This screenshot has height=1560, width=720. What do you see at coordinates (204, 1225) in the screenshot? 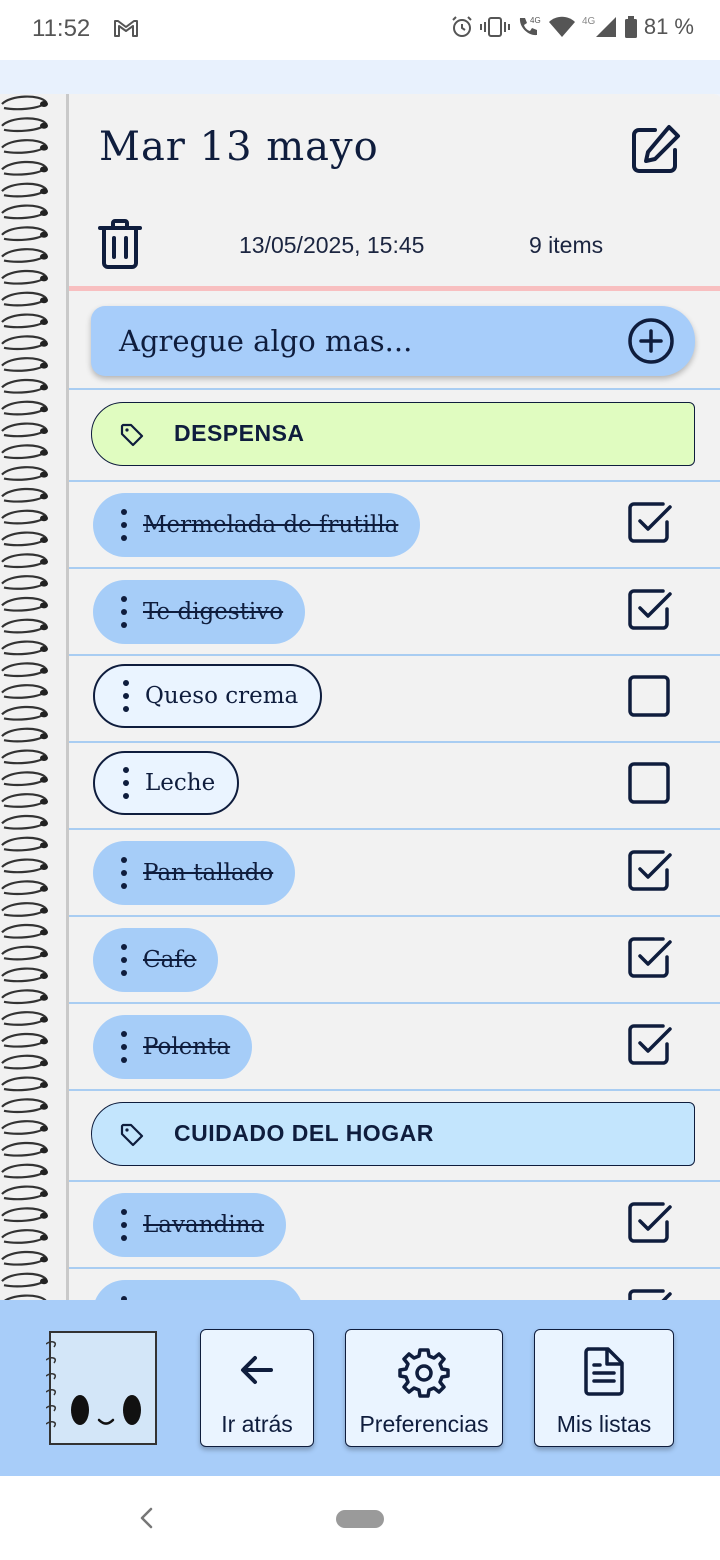
I see `item-label: Lavandina` at bounding box center [204, 1225].